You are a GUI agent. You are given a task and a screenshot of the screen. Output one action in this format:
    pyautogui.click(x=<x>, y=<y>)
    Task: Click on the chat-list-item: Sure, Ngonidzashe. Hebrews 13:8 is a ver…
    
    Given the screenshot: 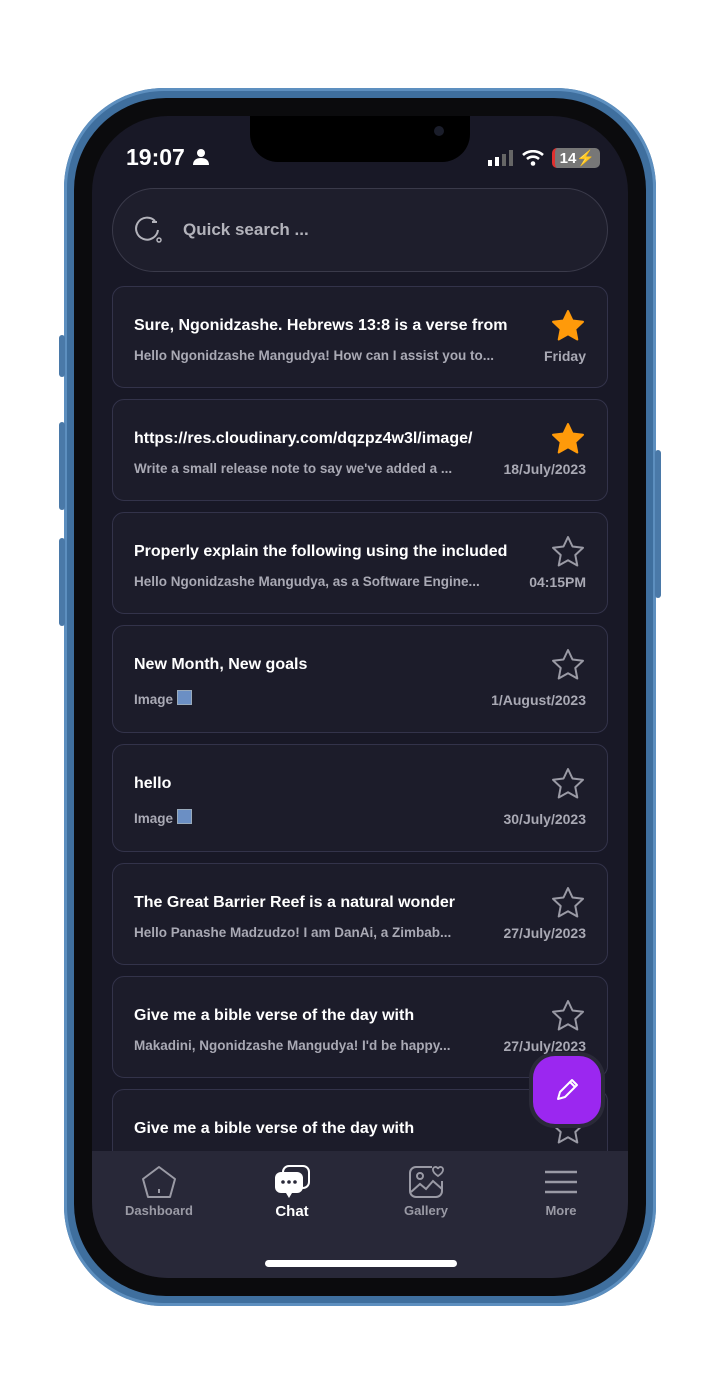 What is the action you would take?
    pyautogui.click(x=360, y=337)
    